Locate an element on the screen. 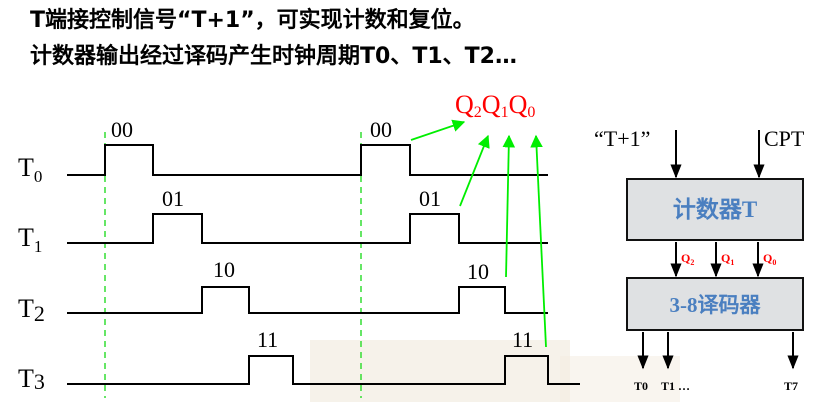  q0-small-sub: 0 is located at coordinates (774, 262).